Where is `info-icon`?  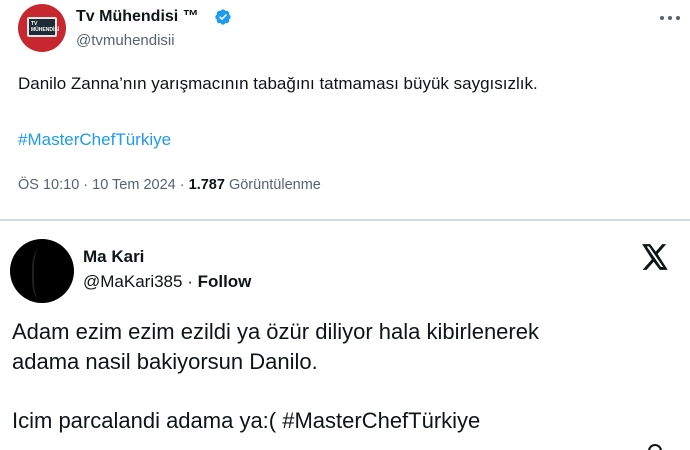 info-icon is located at coordinates (655, 447).